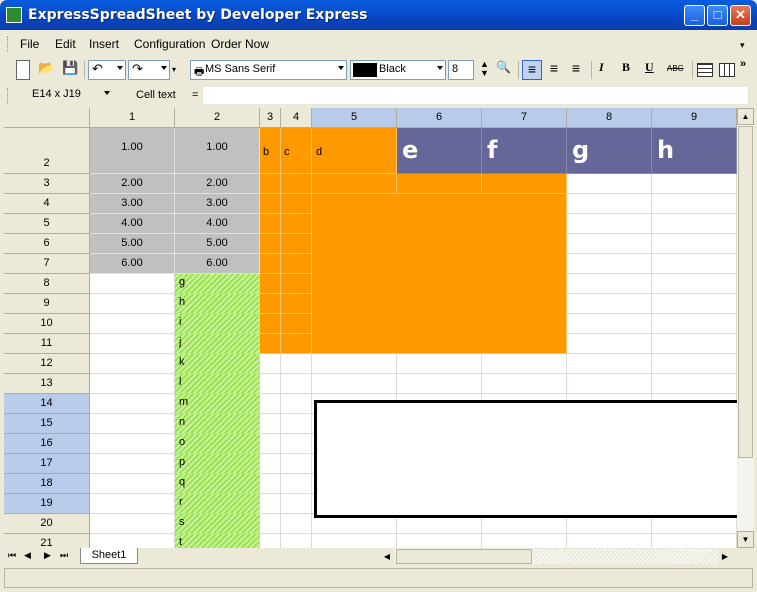 This screenshot has width=757, height=592. I want to click on font-color-select: Black, so click(398, 70).